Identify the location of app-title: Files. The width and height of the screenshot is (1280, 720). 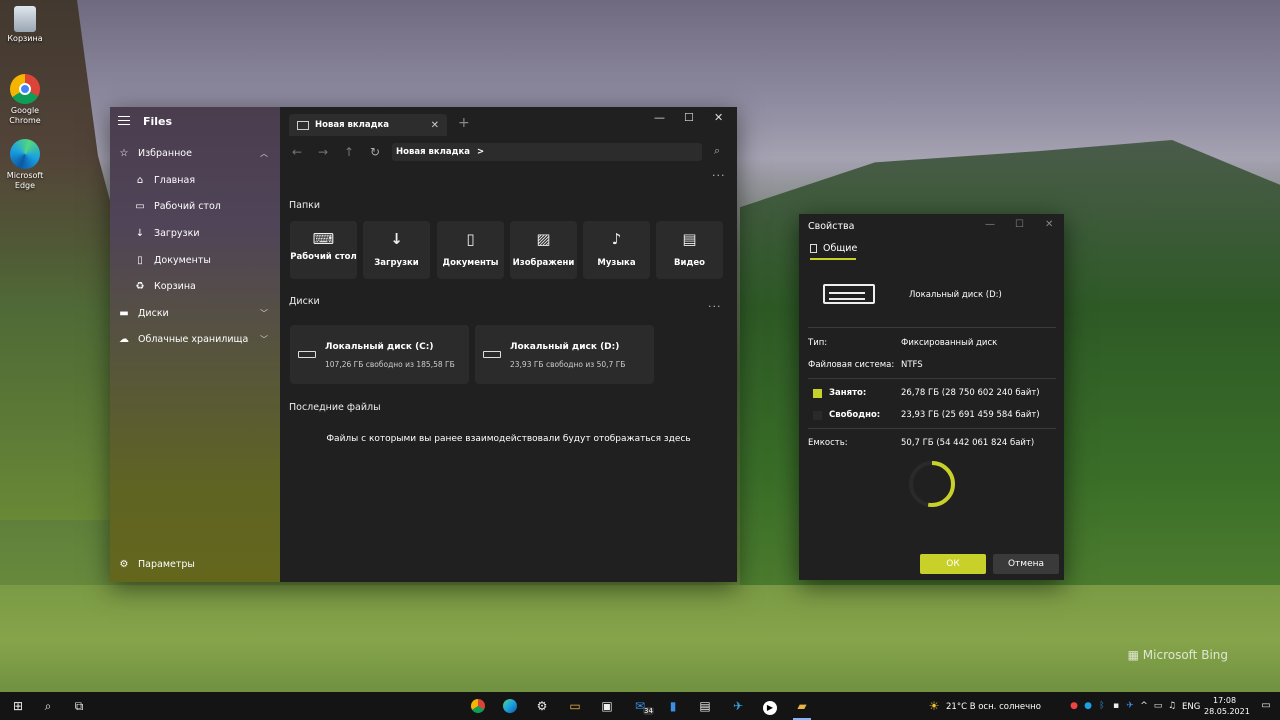
(158, 121).